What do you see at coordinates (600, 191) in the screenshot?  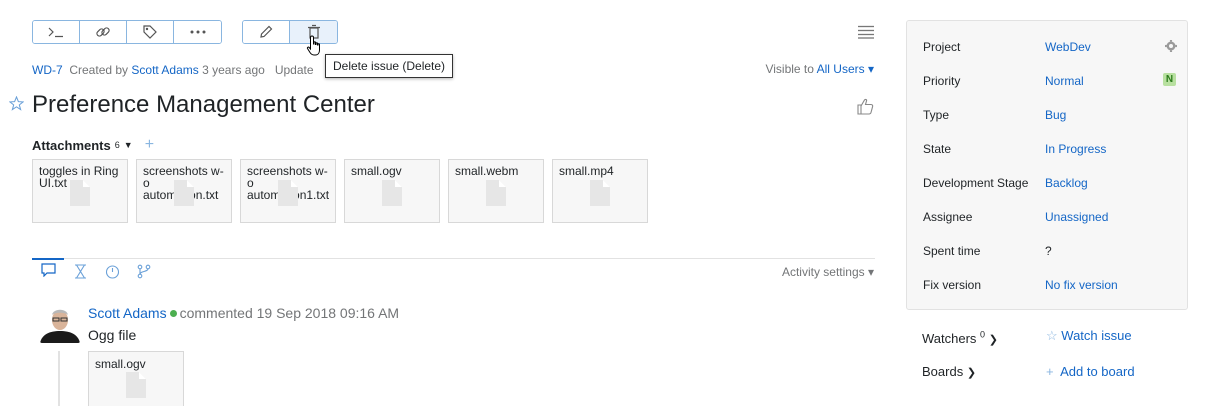 I see `attachment-item: small.mp4` at bounding box center [600, 191].